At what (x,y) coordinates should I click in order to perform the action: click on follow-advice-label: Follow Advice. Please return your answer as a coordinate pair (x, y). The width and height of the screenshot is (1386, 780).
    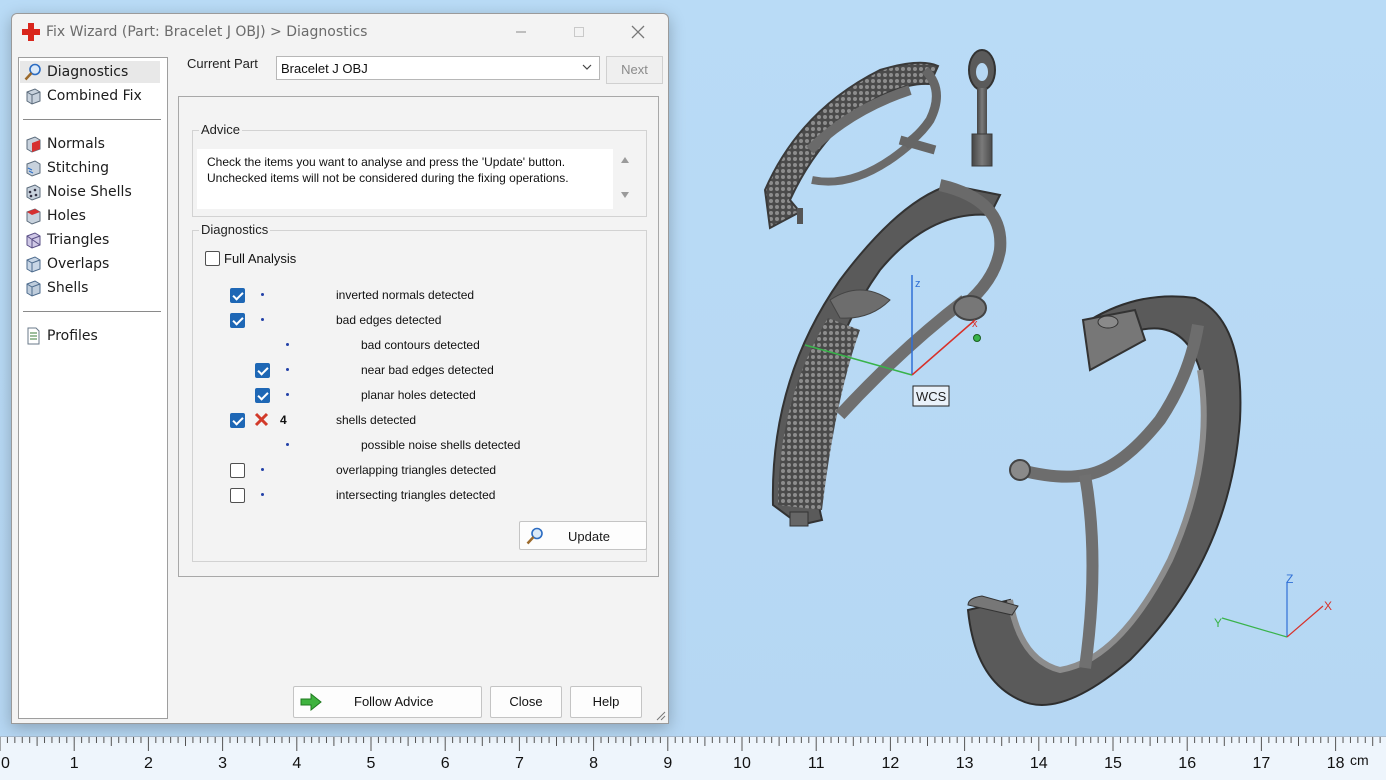
    Looking at the image, I should click on (394, 701).